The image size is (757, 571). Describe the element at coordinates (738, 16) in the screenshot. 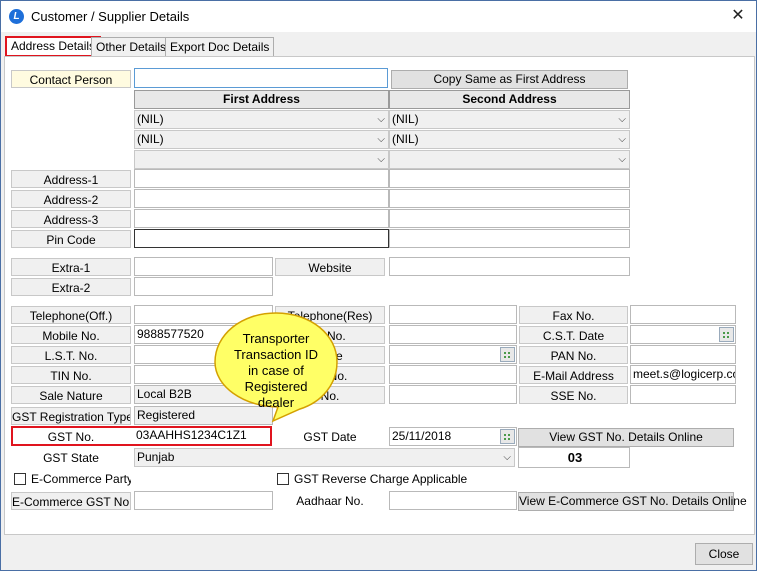

I see `close-icon: ✕` at that location.